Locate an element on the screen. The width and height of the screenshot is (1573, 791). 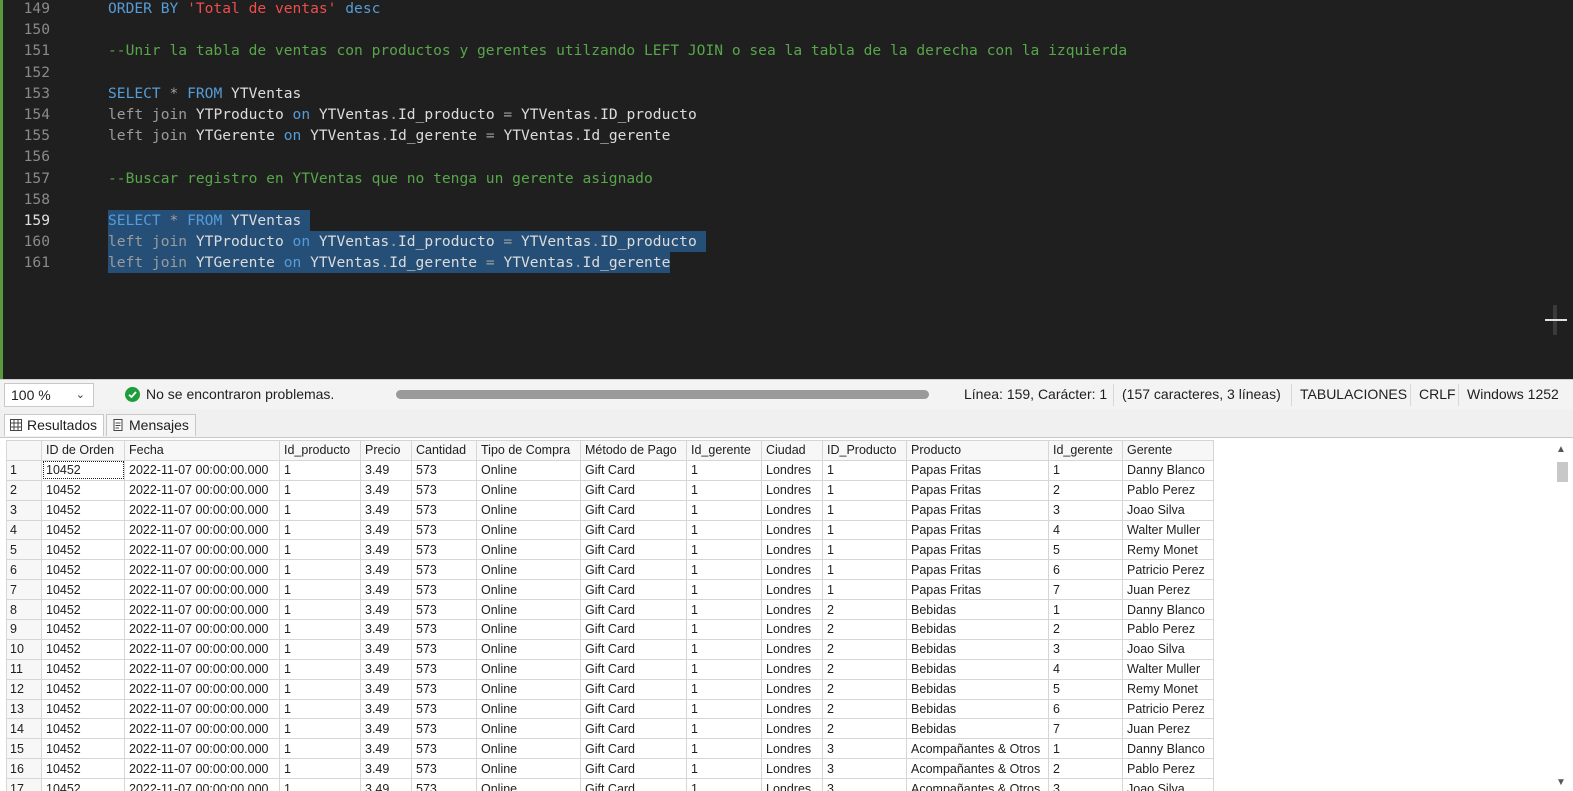
row-number: 9 is located at coordinates (24, 629).